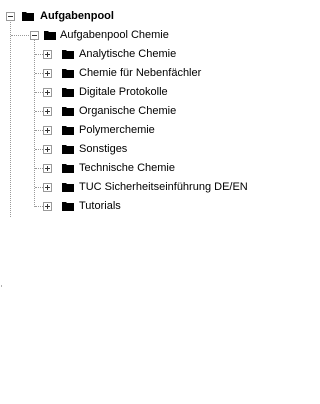 This screenshot has width=320, height=404. Describe the element at coordinates (114, 35) in the screenshot. I see `tree-node-label: Aufgabenpool Chemie` at that location.